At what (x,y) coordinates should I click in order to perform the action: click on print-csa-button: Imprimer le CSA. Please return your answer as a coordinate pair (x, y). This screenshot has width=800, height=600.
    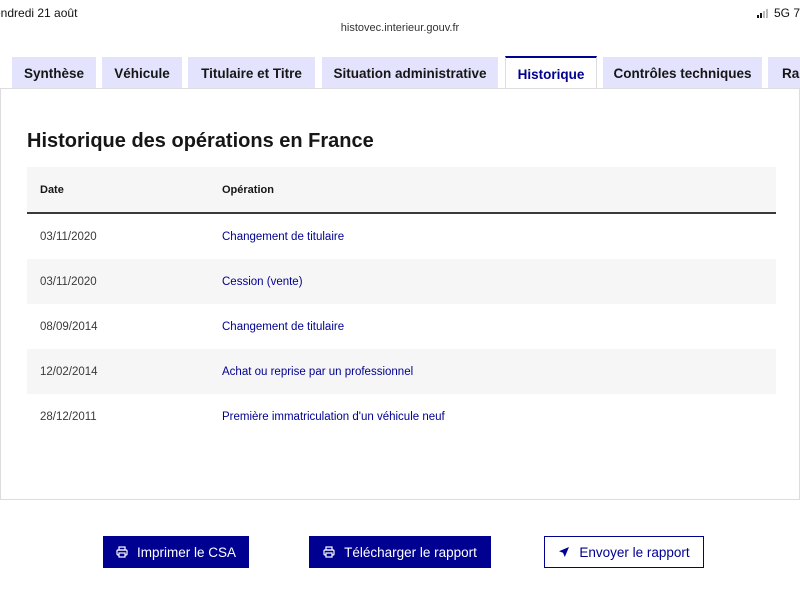
    Looking at the image, I should click on (176, 552).